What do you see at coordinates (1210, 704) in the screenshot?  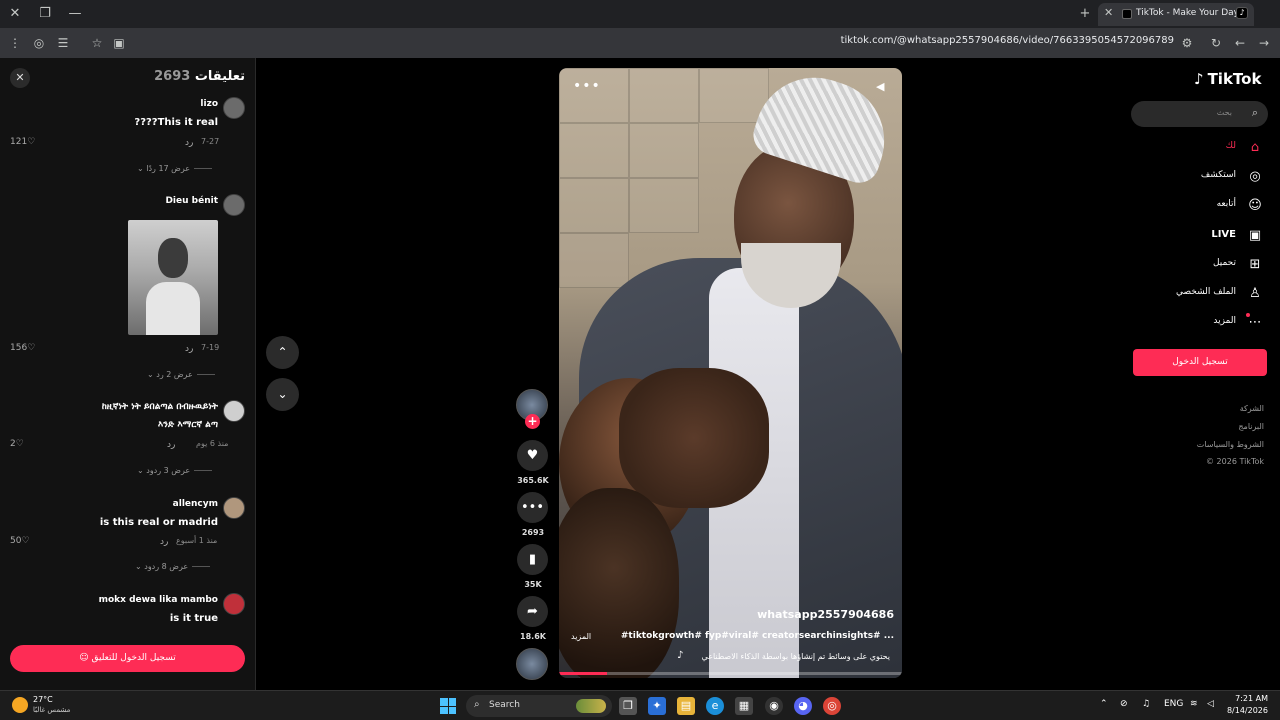 I see `volume-icon: ◁` at bounding box center [1210, 704].